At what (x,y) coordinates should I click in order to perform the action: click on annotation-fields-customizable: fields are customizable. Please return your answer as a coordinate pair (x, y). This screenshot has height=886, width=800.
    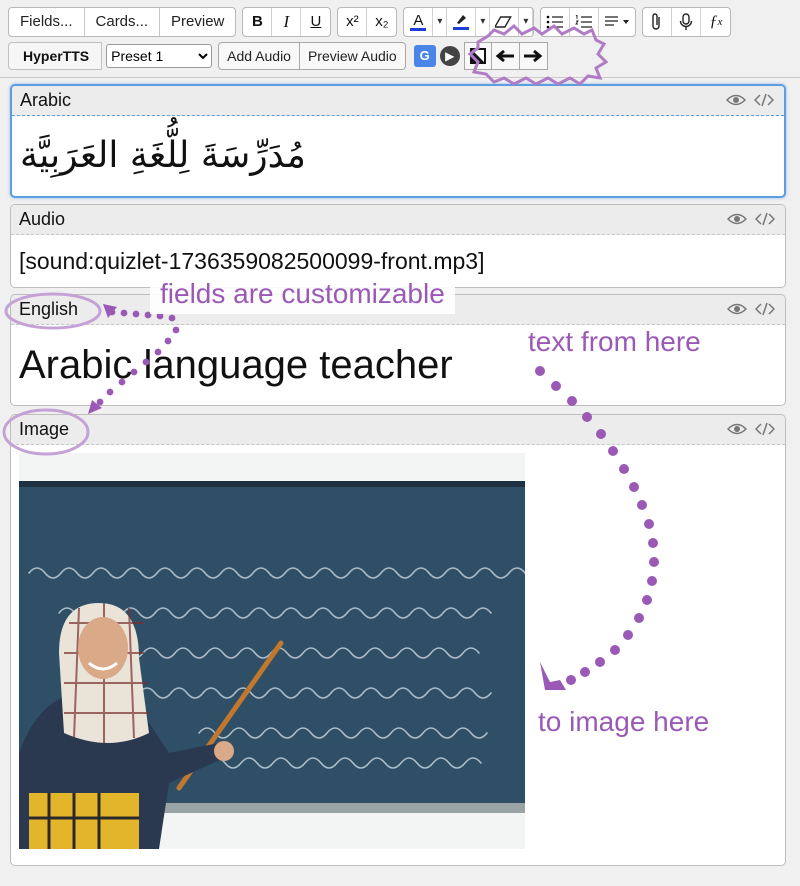
    Looking at the image, I should click on (302, 295).